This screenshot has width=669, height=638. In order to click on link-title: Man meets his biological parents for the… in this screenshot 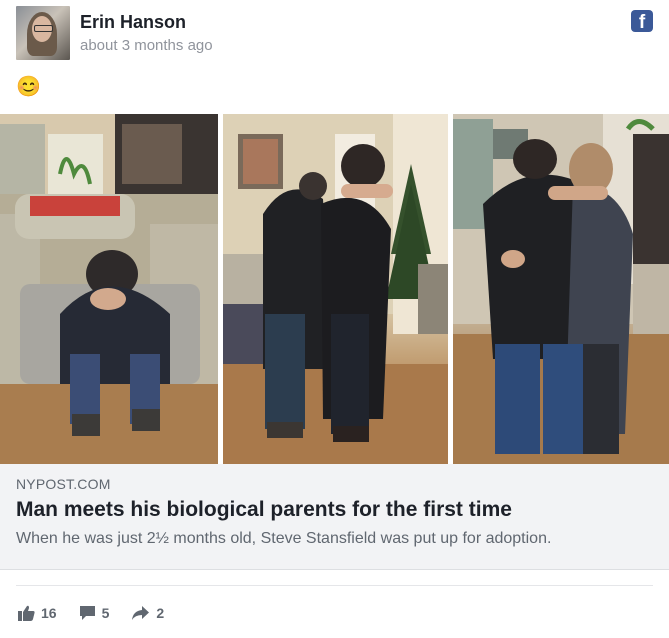, I will do `click(264, 510)`.